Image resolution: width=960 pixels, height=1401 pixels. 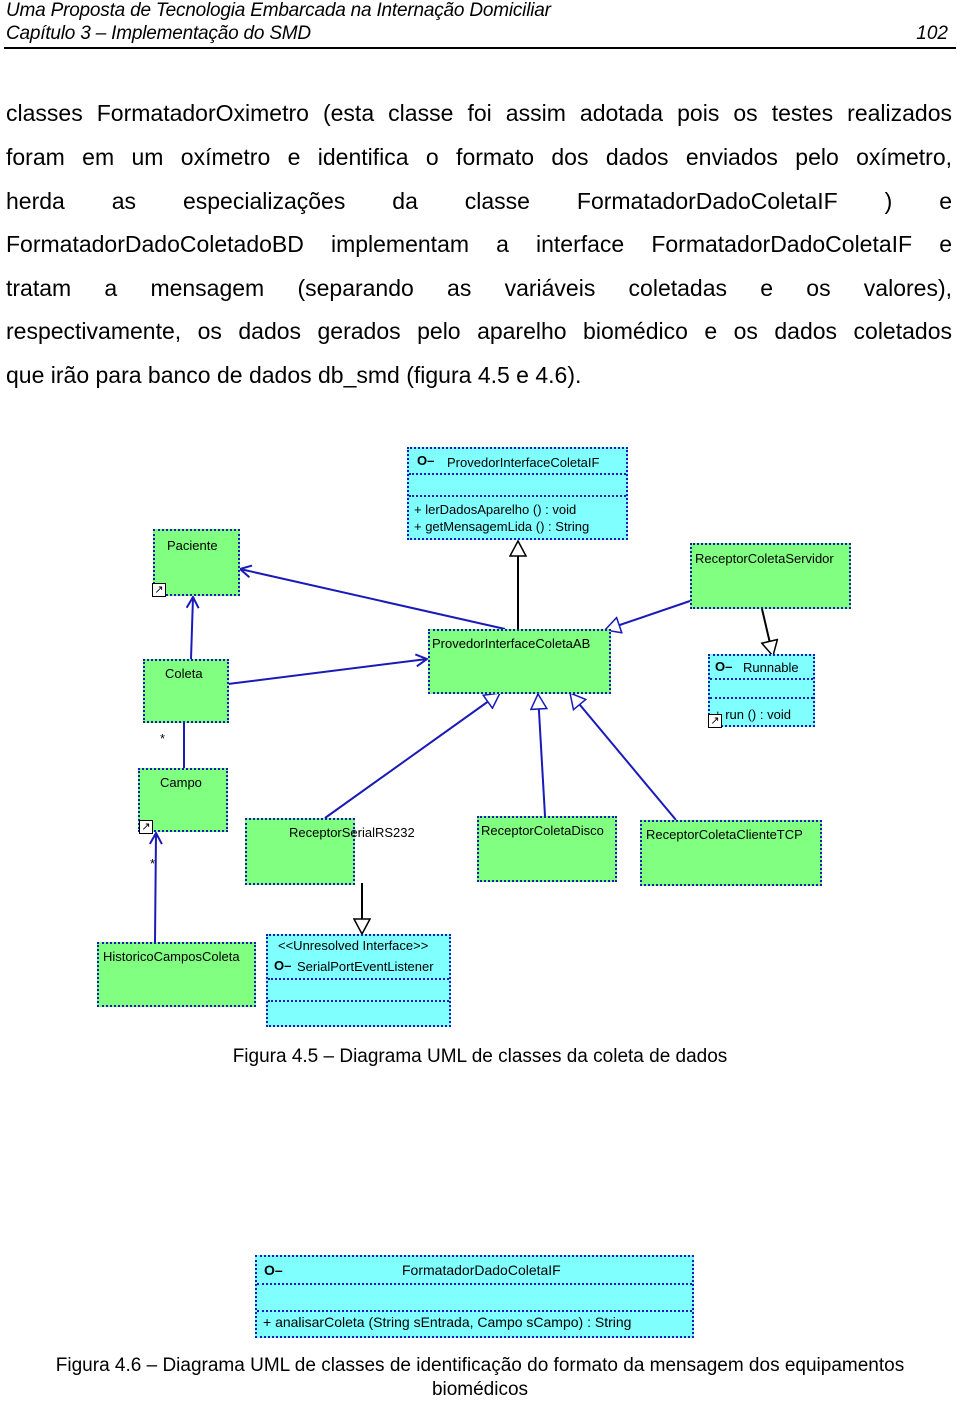 I want to click on operation: + lerDadosAparelho () : void, so click(x=495, y=509).